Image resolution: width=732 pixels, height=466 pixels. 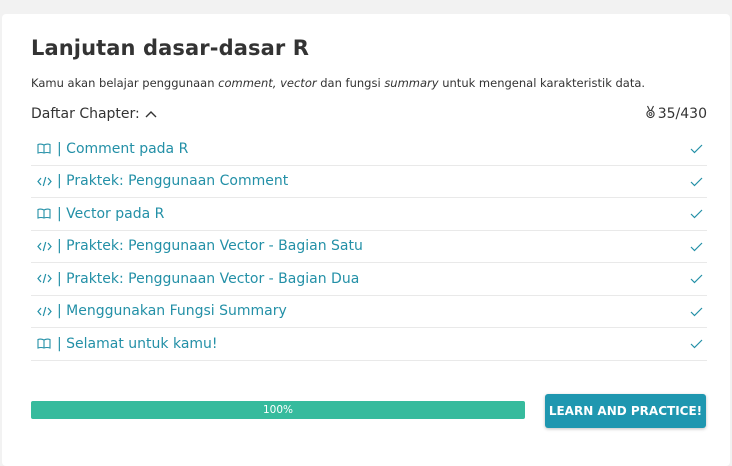 What do you see at coordinates (369, 182) in the screenshot?
I see `chapter-item: | Praktek: Penggunaan Comment` at bounding box center [369, 182].